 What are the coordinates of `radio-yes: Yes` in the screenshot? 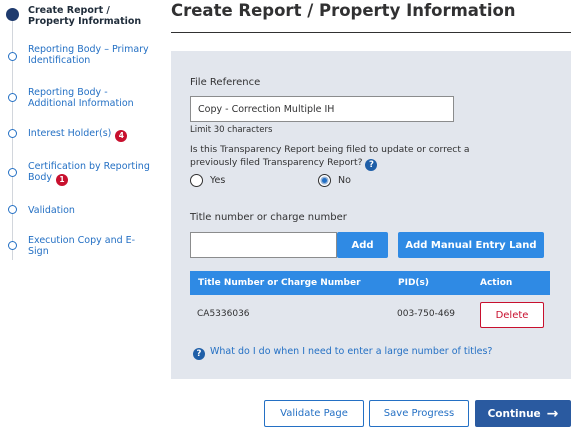 It's located at (207, 180).